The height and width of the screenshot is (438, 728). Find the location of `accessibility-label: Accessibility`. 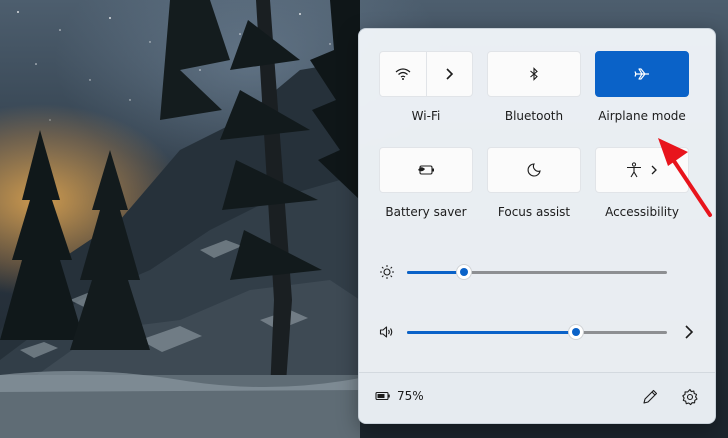

accessibility-label: Accessibility is located at coordinates (642, 212).